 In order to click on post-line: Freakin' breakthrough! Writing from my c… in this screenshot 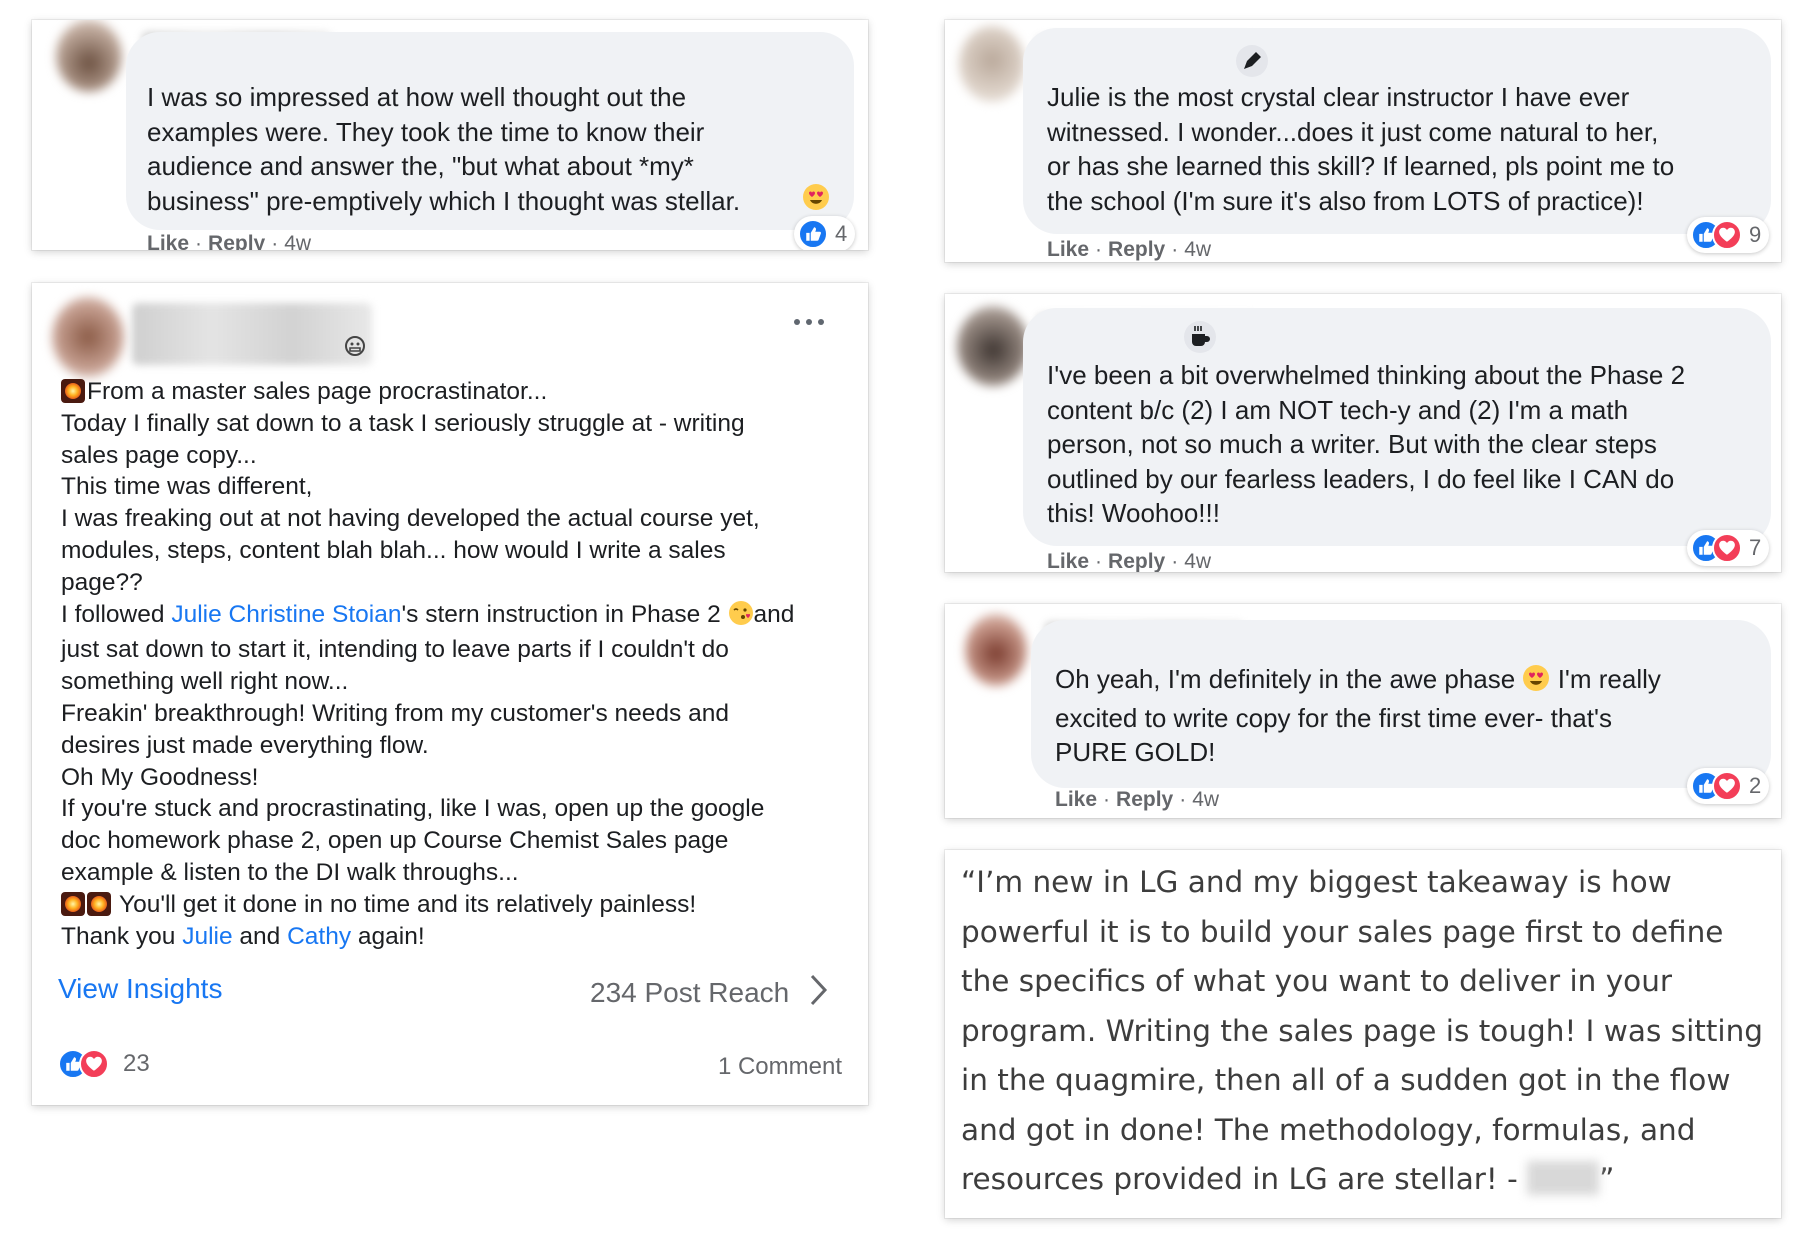, I will do `click(395, 713)`.